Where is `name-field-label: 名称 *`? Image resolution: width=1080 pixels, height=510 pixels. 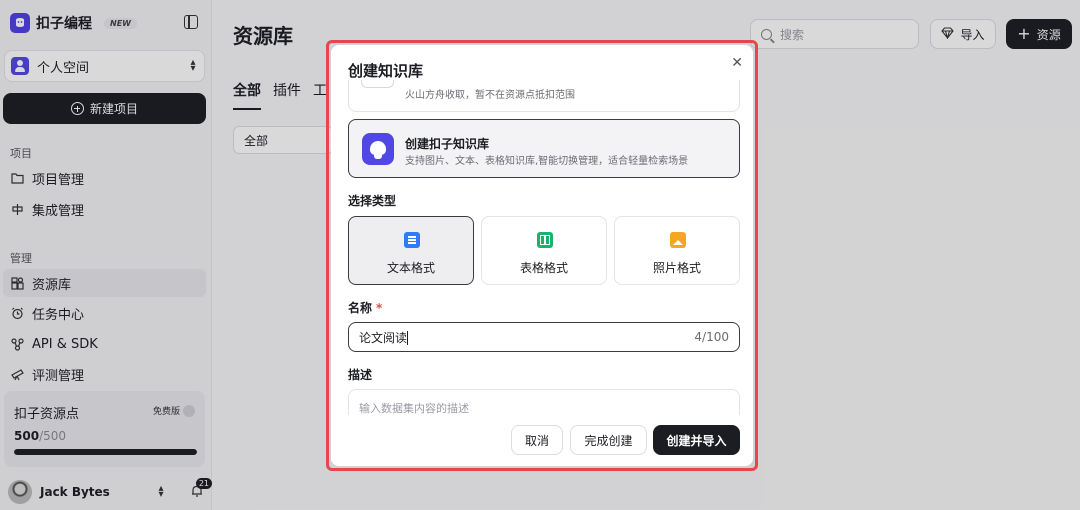 name-field-label: 名称 * is located at coordinates (365, 307).